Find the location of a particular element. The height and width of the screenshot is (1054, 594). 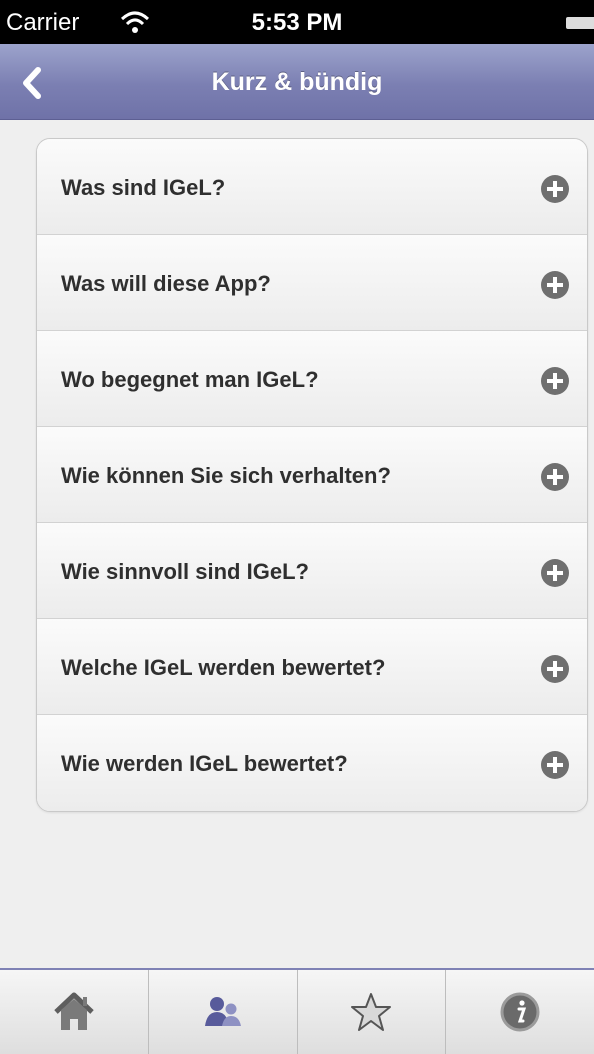

info-icon is located at coordinates (520, 1012).